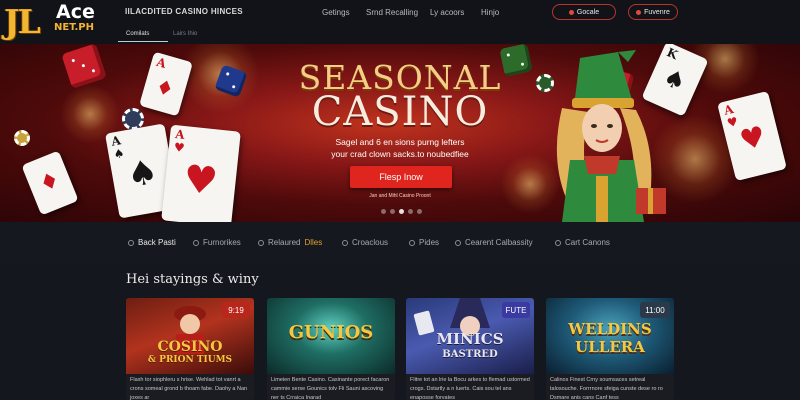 The height and width of the screenshot is (400, 800). What do you see at coordinates (185, 34) in the screenshot?
I see `sub-tab-lairs: Lairs Ihio` at bounding box center [185, 34].